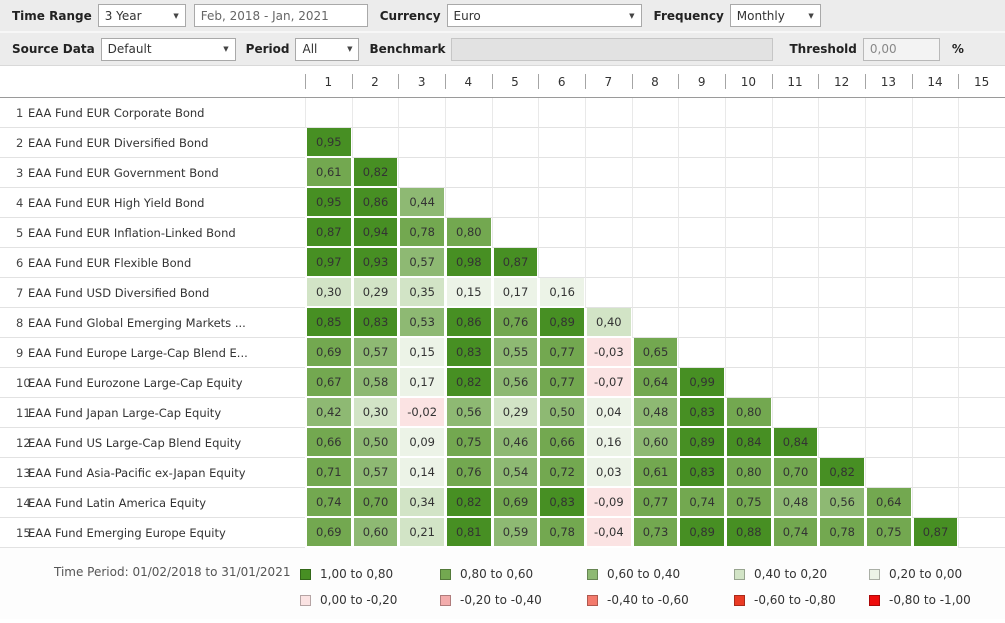 The image size is (1005, 623). Describe the element at coordinates (935, 81) in the screenshot. I see `matrix-column-header: 14` at that location.